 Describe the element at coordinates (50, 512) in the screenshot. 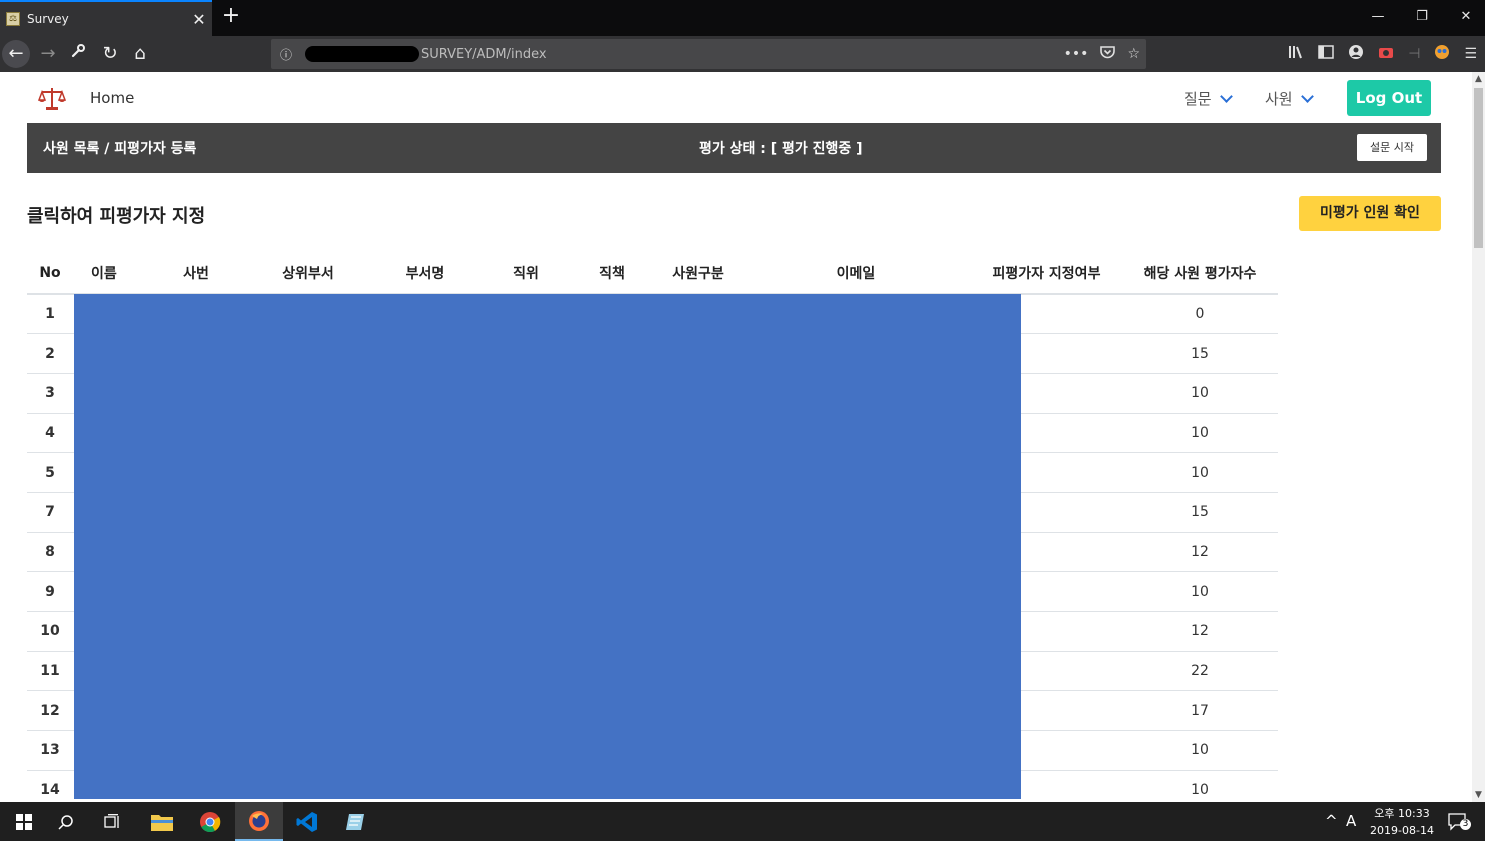

I see `cell-no: 7` at that location.